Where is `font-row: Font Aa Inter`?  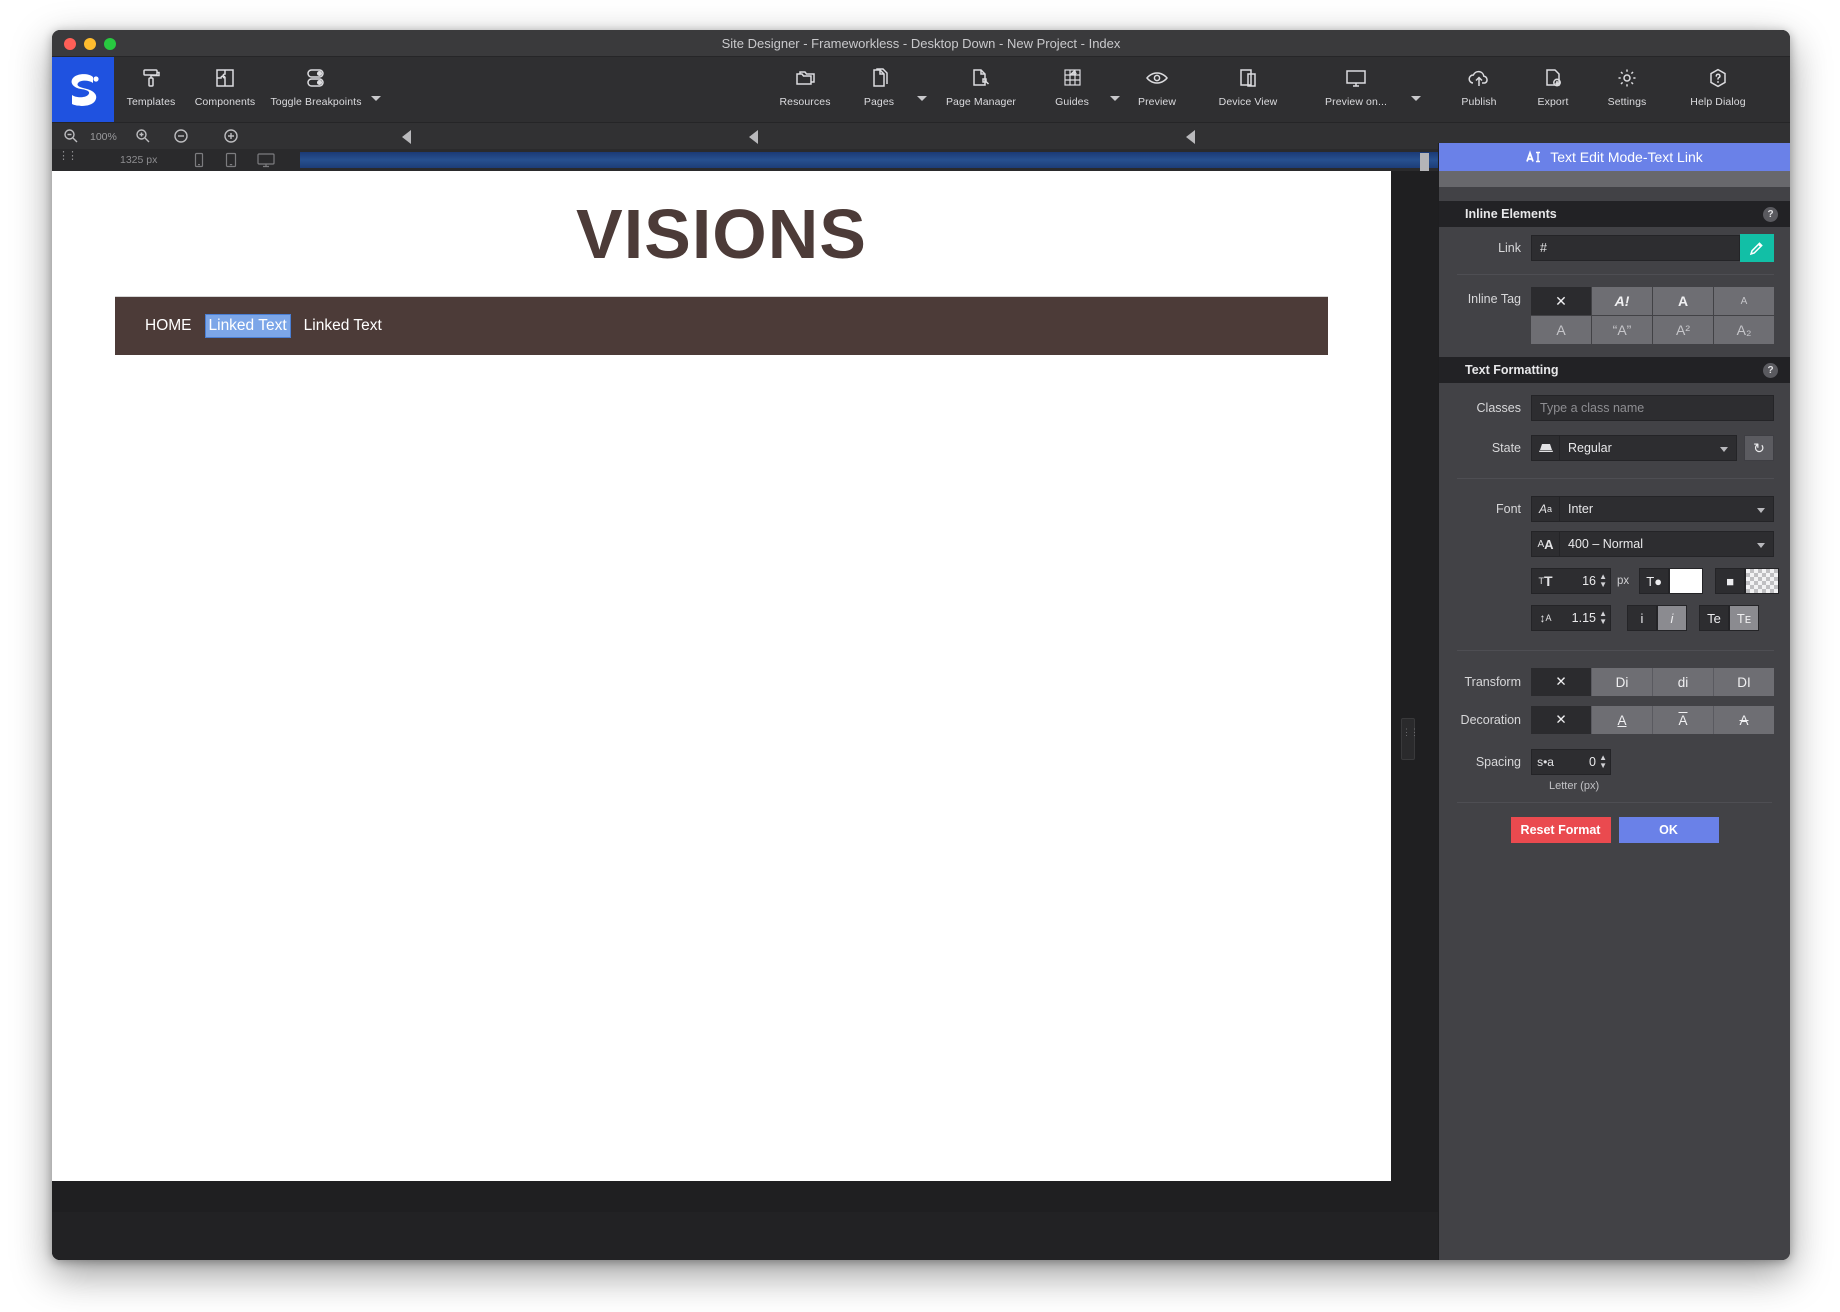
font-row: Font Aa Inter is located at coordinates (1614, 509).